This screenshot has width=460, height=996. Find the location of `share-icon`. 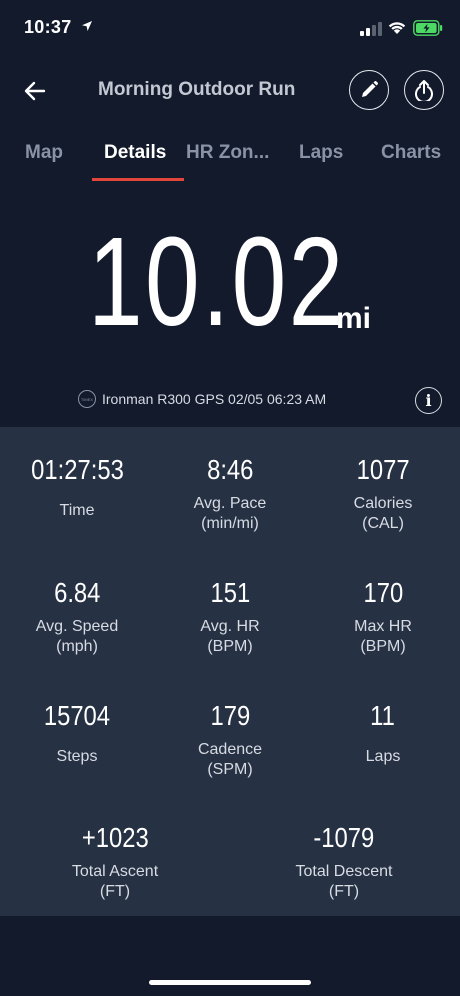

share-icon is located at coordinates (424, 90).